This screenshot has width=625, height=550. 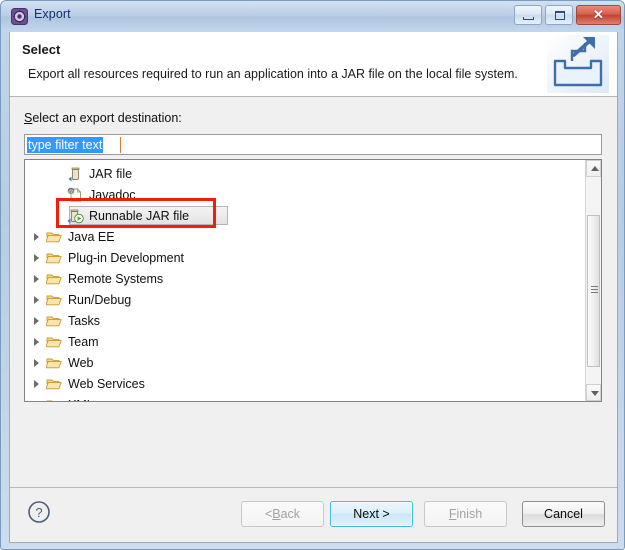 I want to click on close-icon: ✕, so click(x=598, y=14).